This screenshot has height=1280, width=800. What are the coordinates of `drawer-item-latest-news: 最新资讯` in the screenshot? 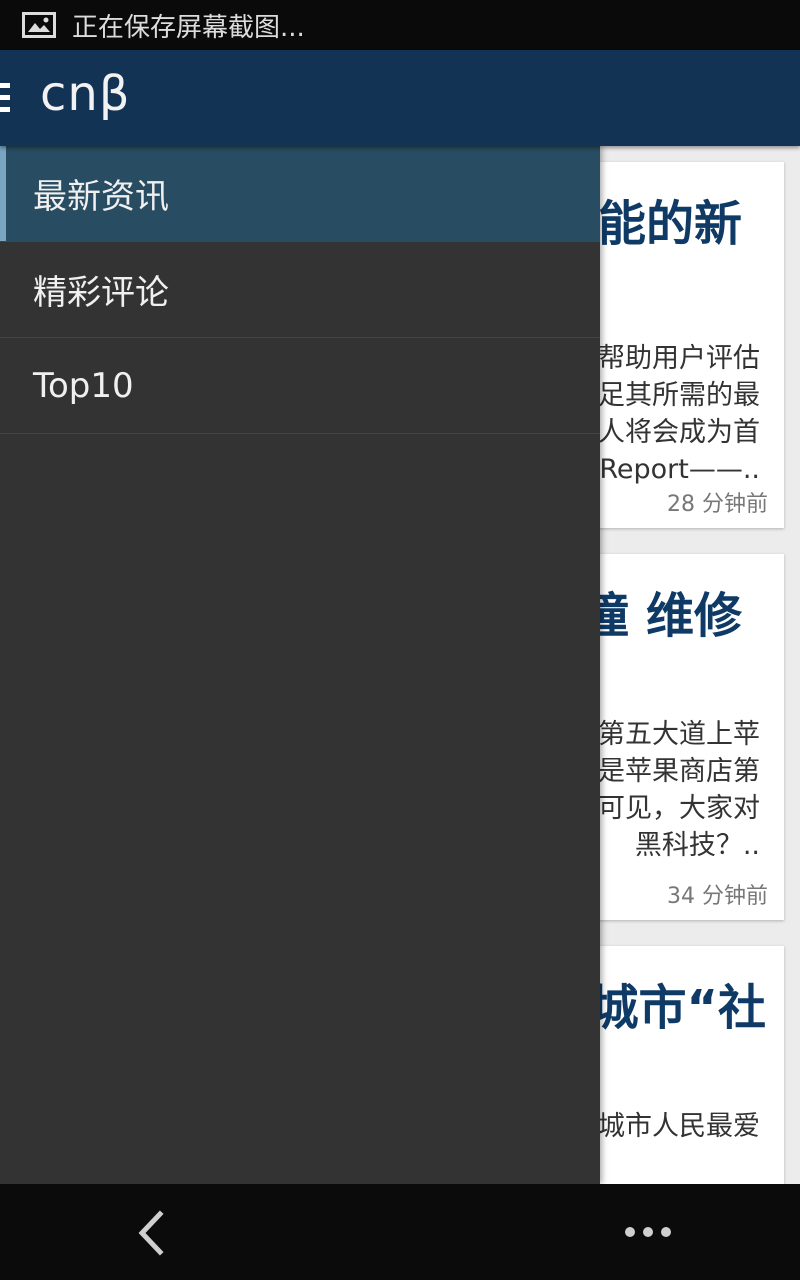 It's located at (300, 194).